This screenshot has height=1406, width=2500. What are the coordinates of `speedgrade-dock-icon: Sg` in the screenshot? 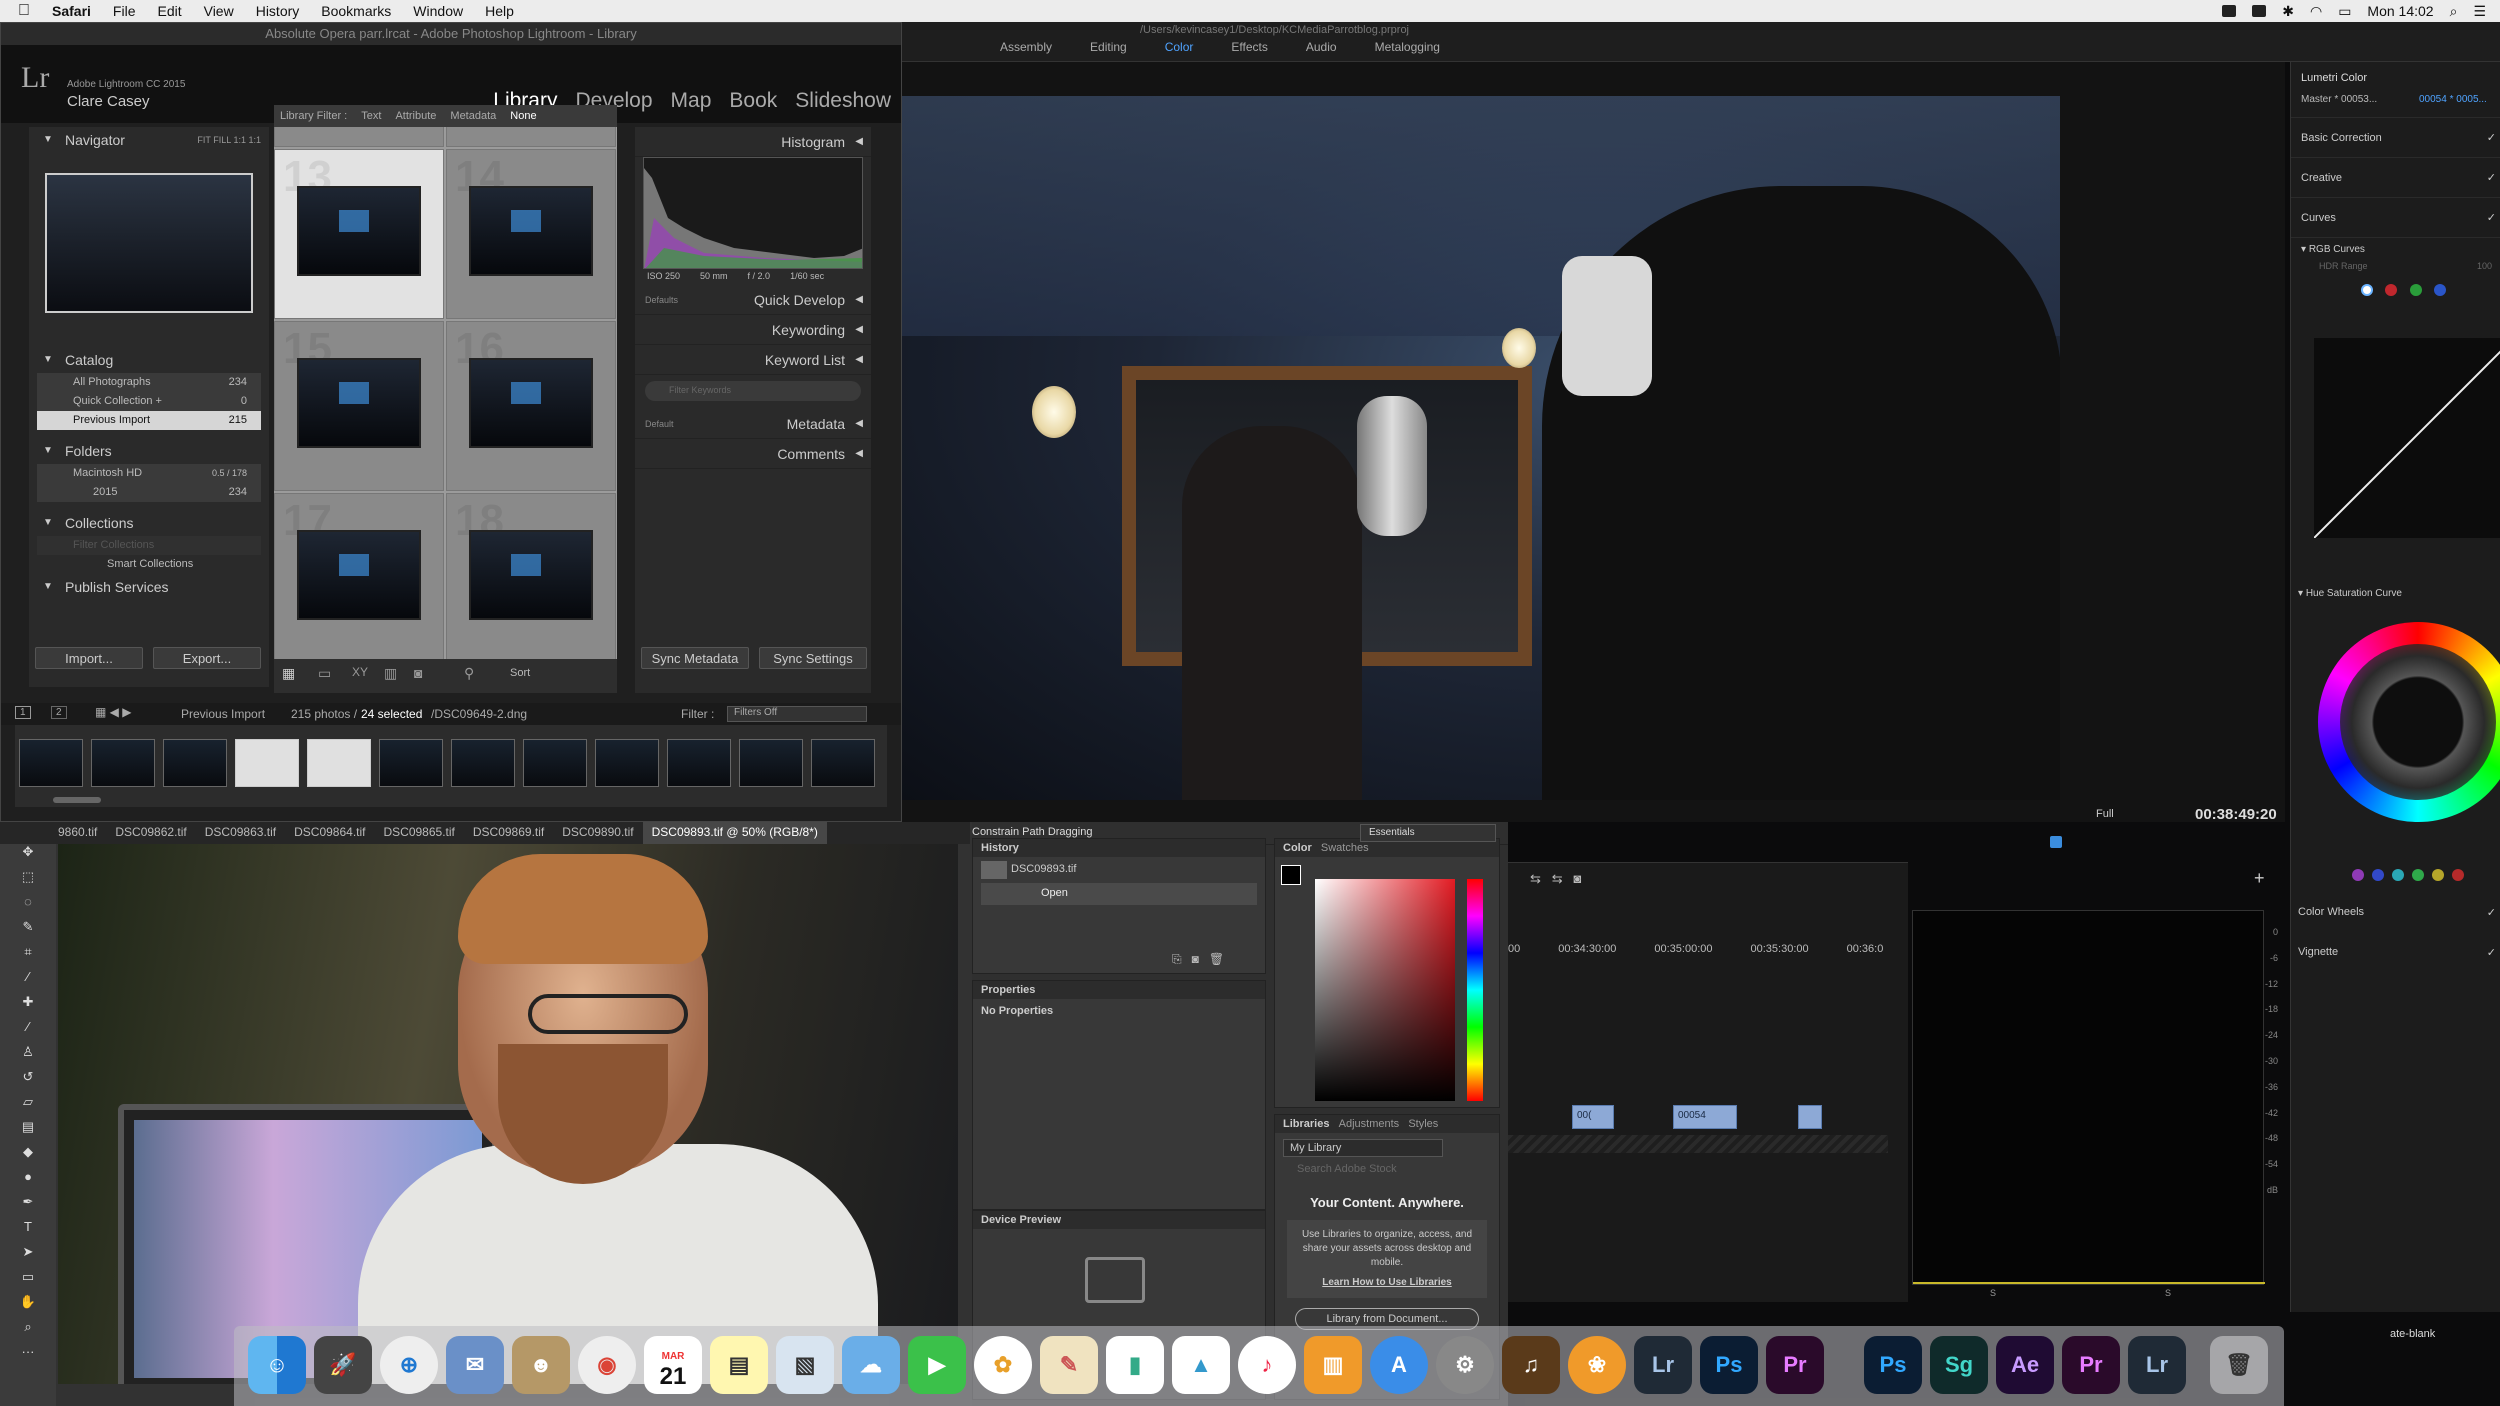 It's located at (1959, 1365).